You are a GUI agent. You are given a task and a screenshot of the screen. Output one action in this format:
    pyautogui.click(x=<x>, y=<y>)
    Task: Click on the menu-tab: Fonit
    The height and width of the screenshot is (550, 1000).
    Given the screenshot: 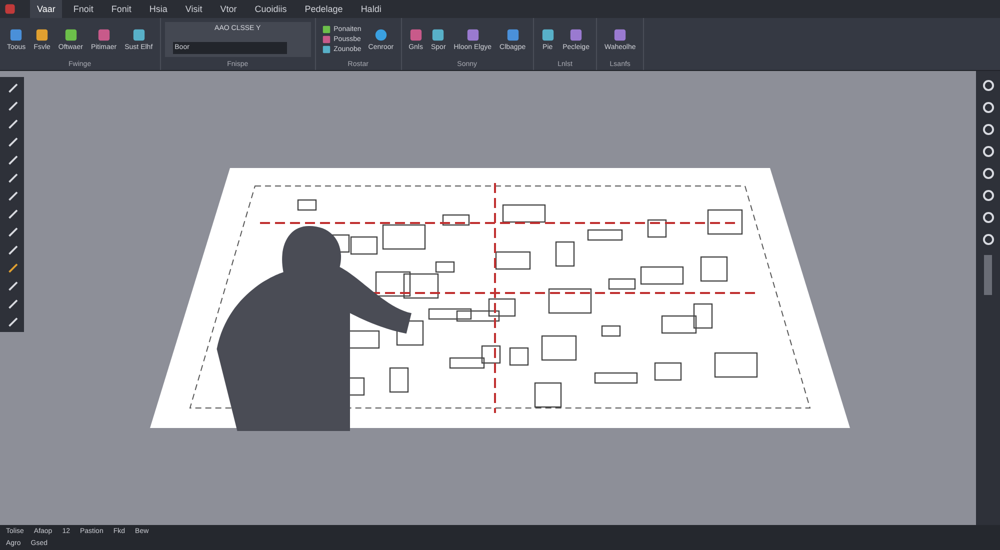 What is the action you would take?
    pyautogui.click(x=121, y=9)
    